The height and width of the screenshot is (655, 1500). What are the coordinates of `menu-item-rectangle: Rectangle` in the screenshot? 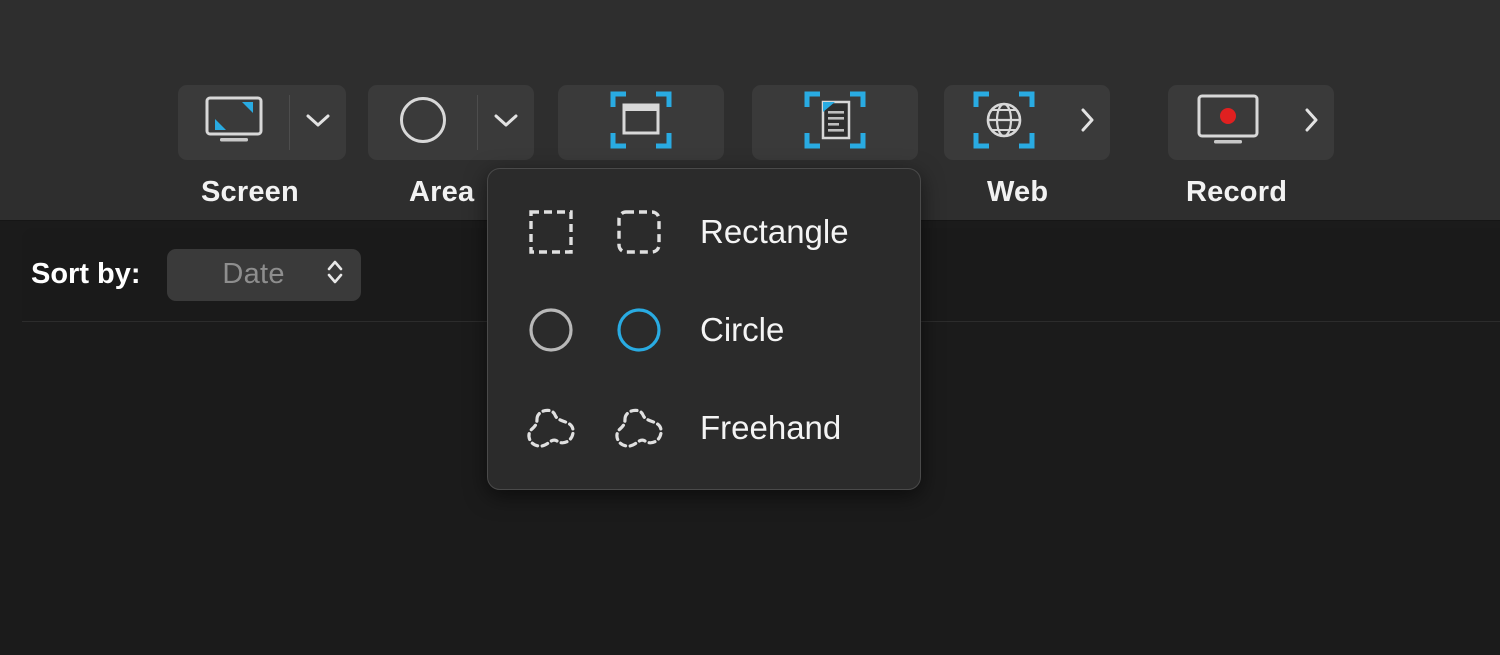 It's located at (704, 232).